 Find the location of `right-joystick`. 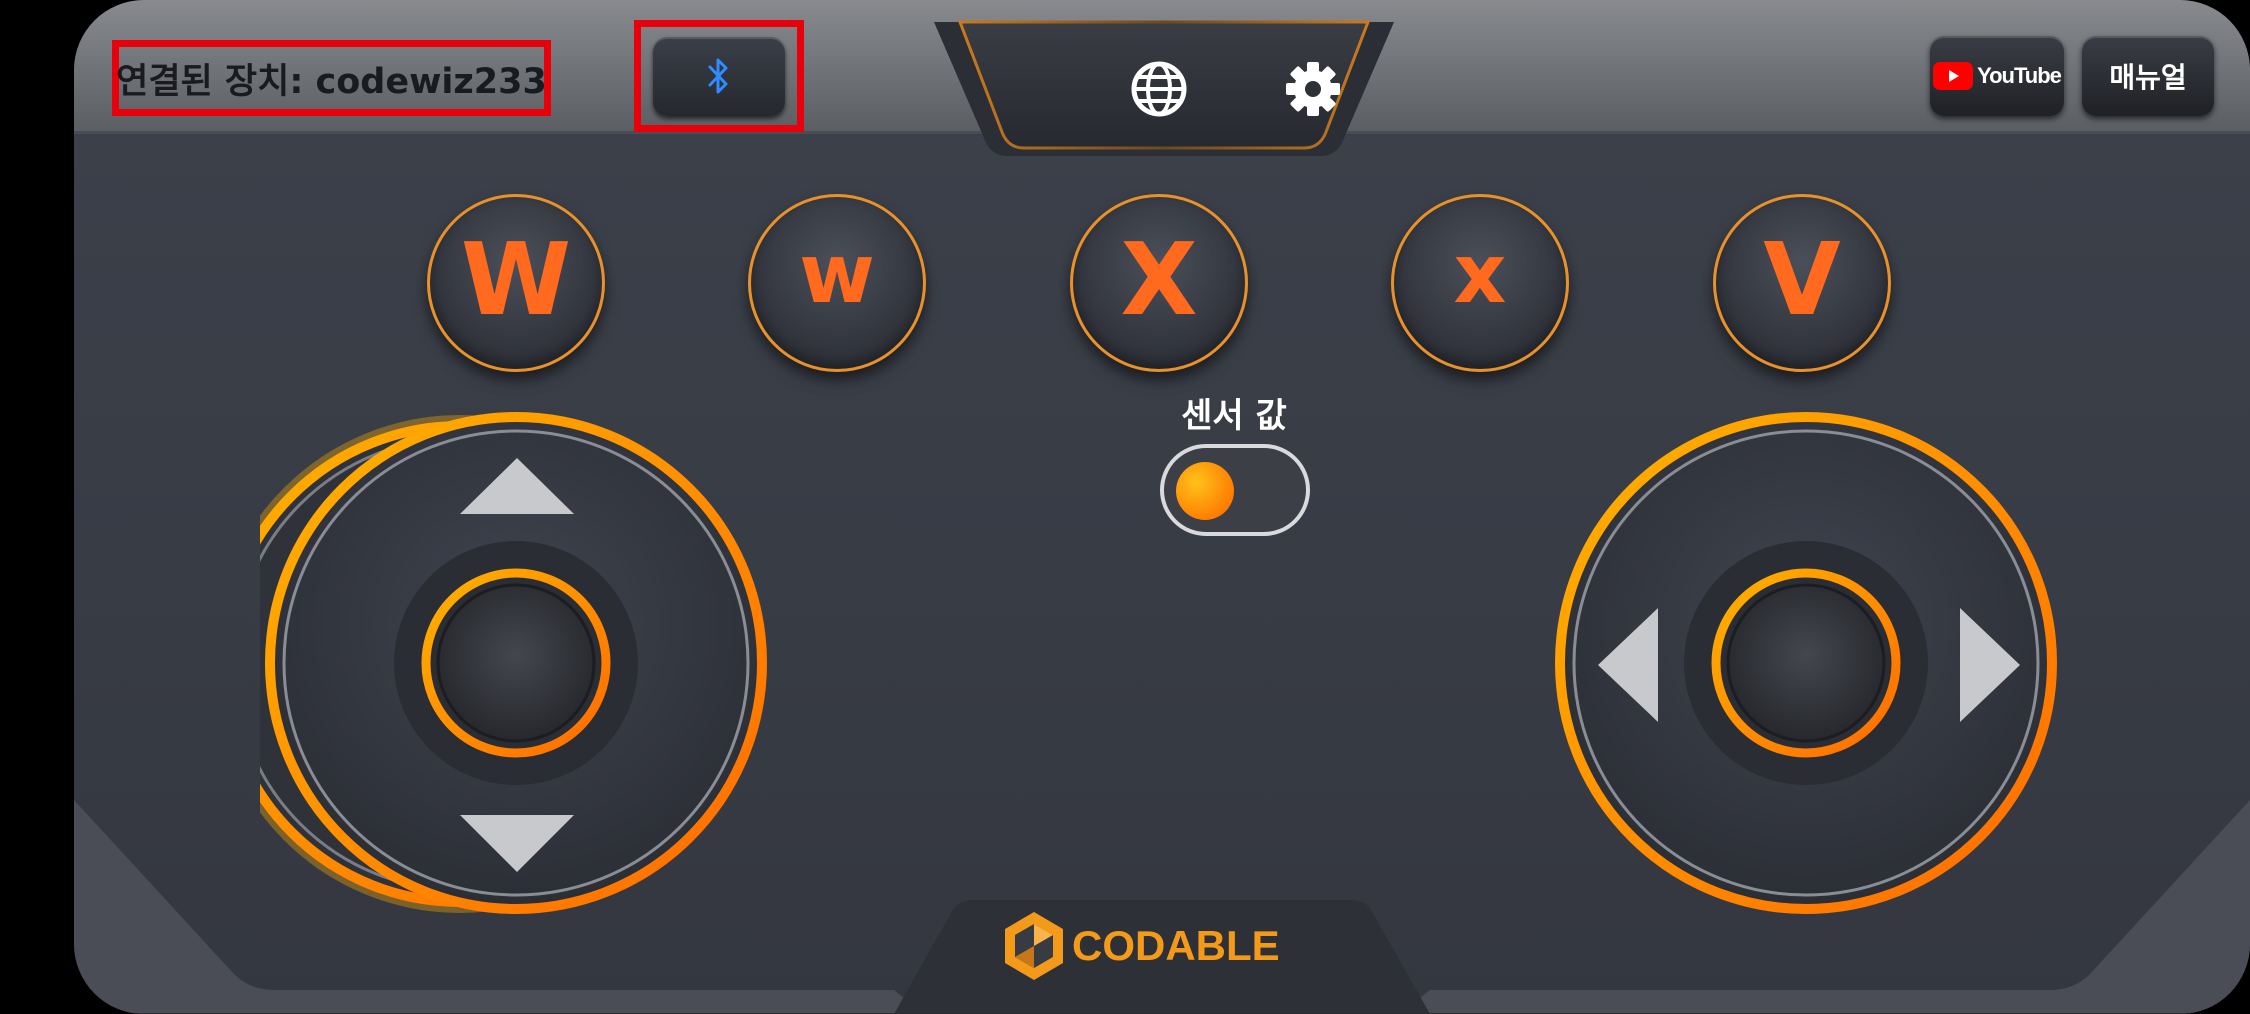

right-joystick is located at coordinates (1806, 663).